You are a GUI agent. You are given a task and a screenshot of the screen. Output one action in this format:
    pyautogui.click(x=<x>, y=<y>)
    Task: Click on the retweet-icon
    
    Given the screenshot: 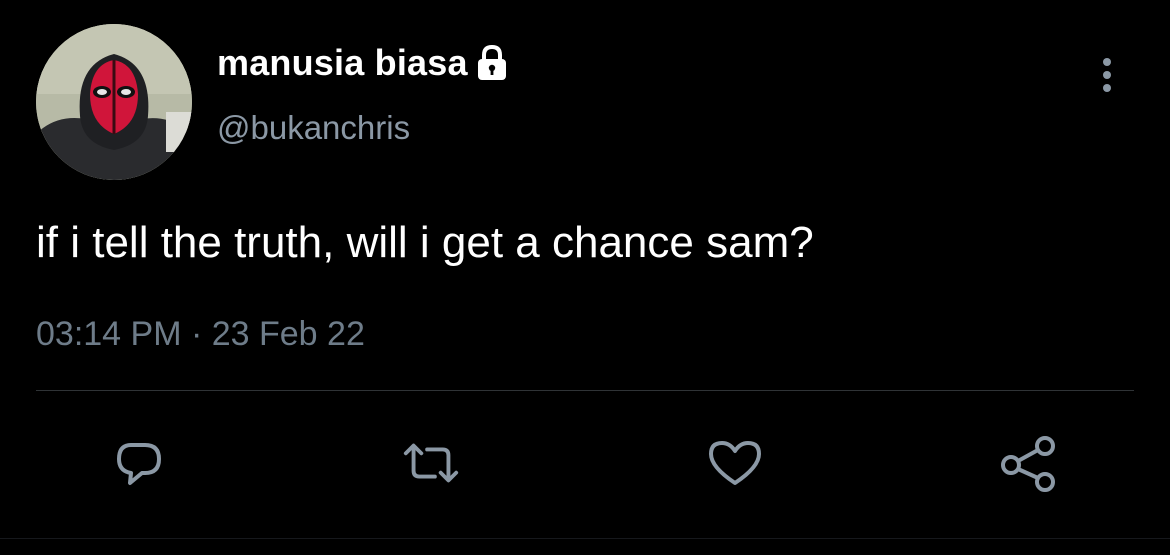 What is the action you would take?
    pyautogui.click(x=431, y=463)
    